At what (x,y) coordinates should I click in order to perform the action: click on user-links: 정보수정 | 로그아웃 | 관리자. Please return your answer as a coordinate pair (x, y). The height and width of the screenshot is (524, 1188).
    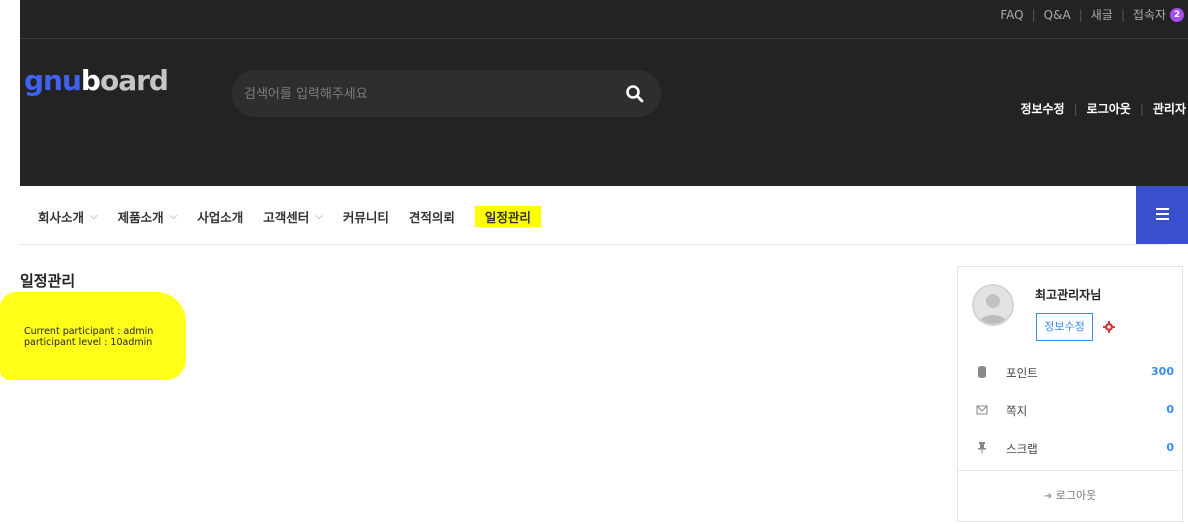
    Looking at the image, I should click on (1103, 108).